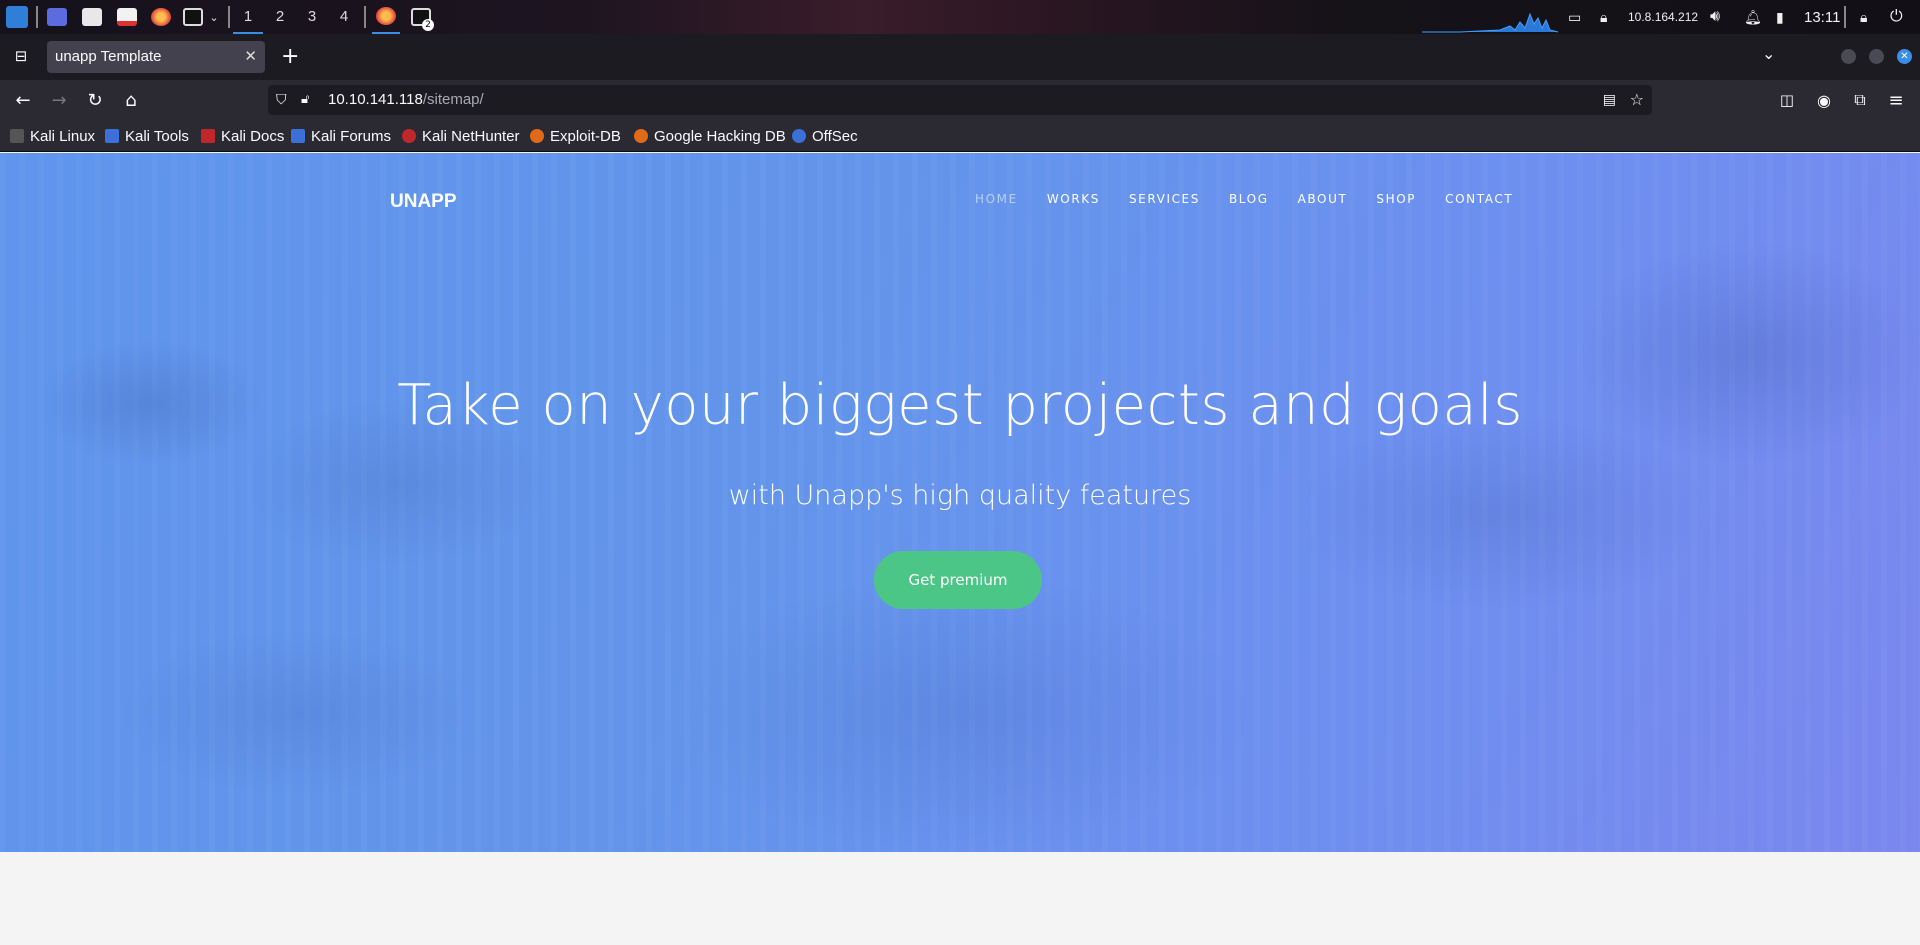  What do you see at coordinates (1787, 100) in the screenshot?
I see `pocket-icon: ◫` at bounding box center [1787, 100].